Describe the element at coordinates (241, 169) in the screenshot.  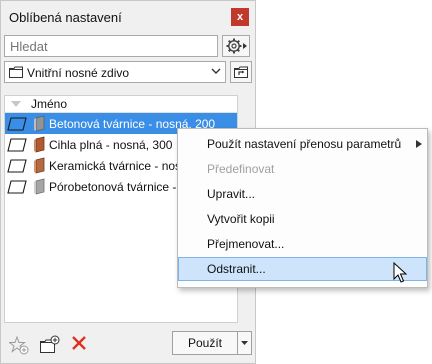
I see `menu-item-label: Předefinovat` at that location.